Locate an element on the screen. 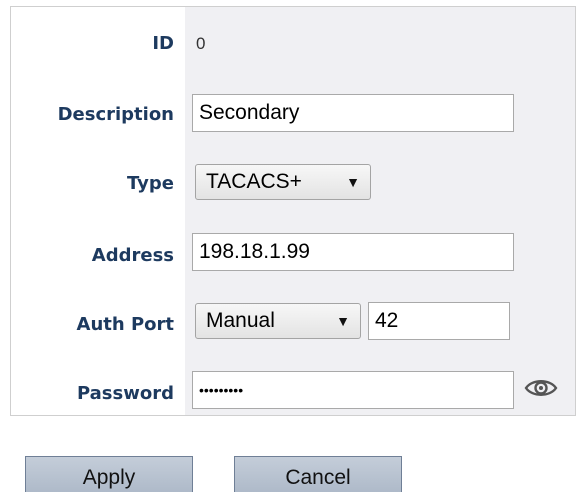  type-label: Type is located at coordinates (150, 183).